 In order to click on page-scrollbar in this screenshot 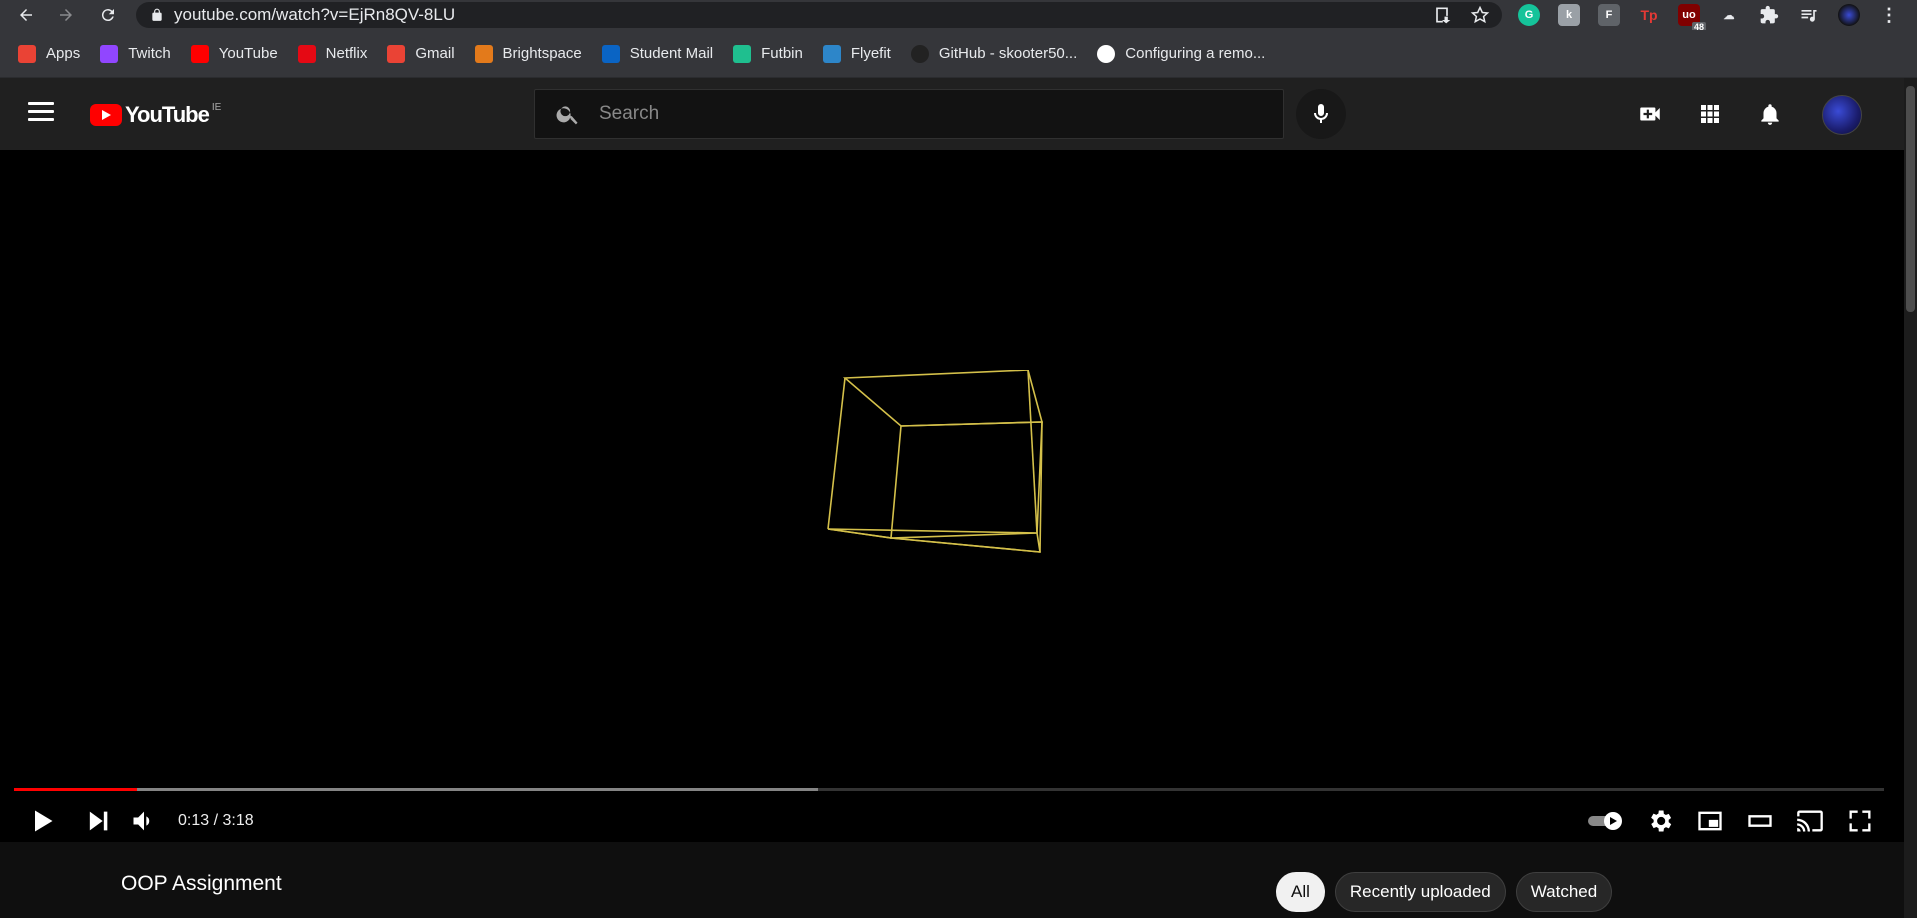, I will do `click(1910, 498)`.